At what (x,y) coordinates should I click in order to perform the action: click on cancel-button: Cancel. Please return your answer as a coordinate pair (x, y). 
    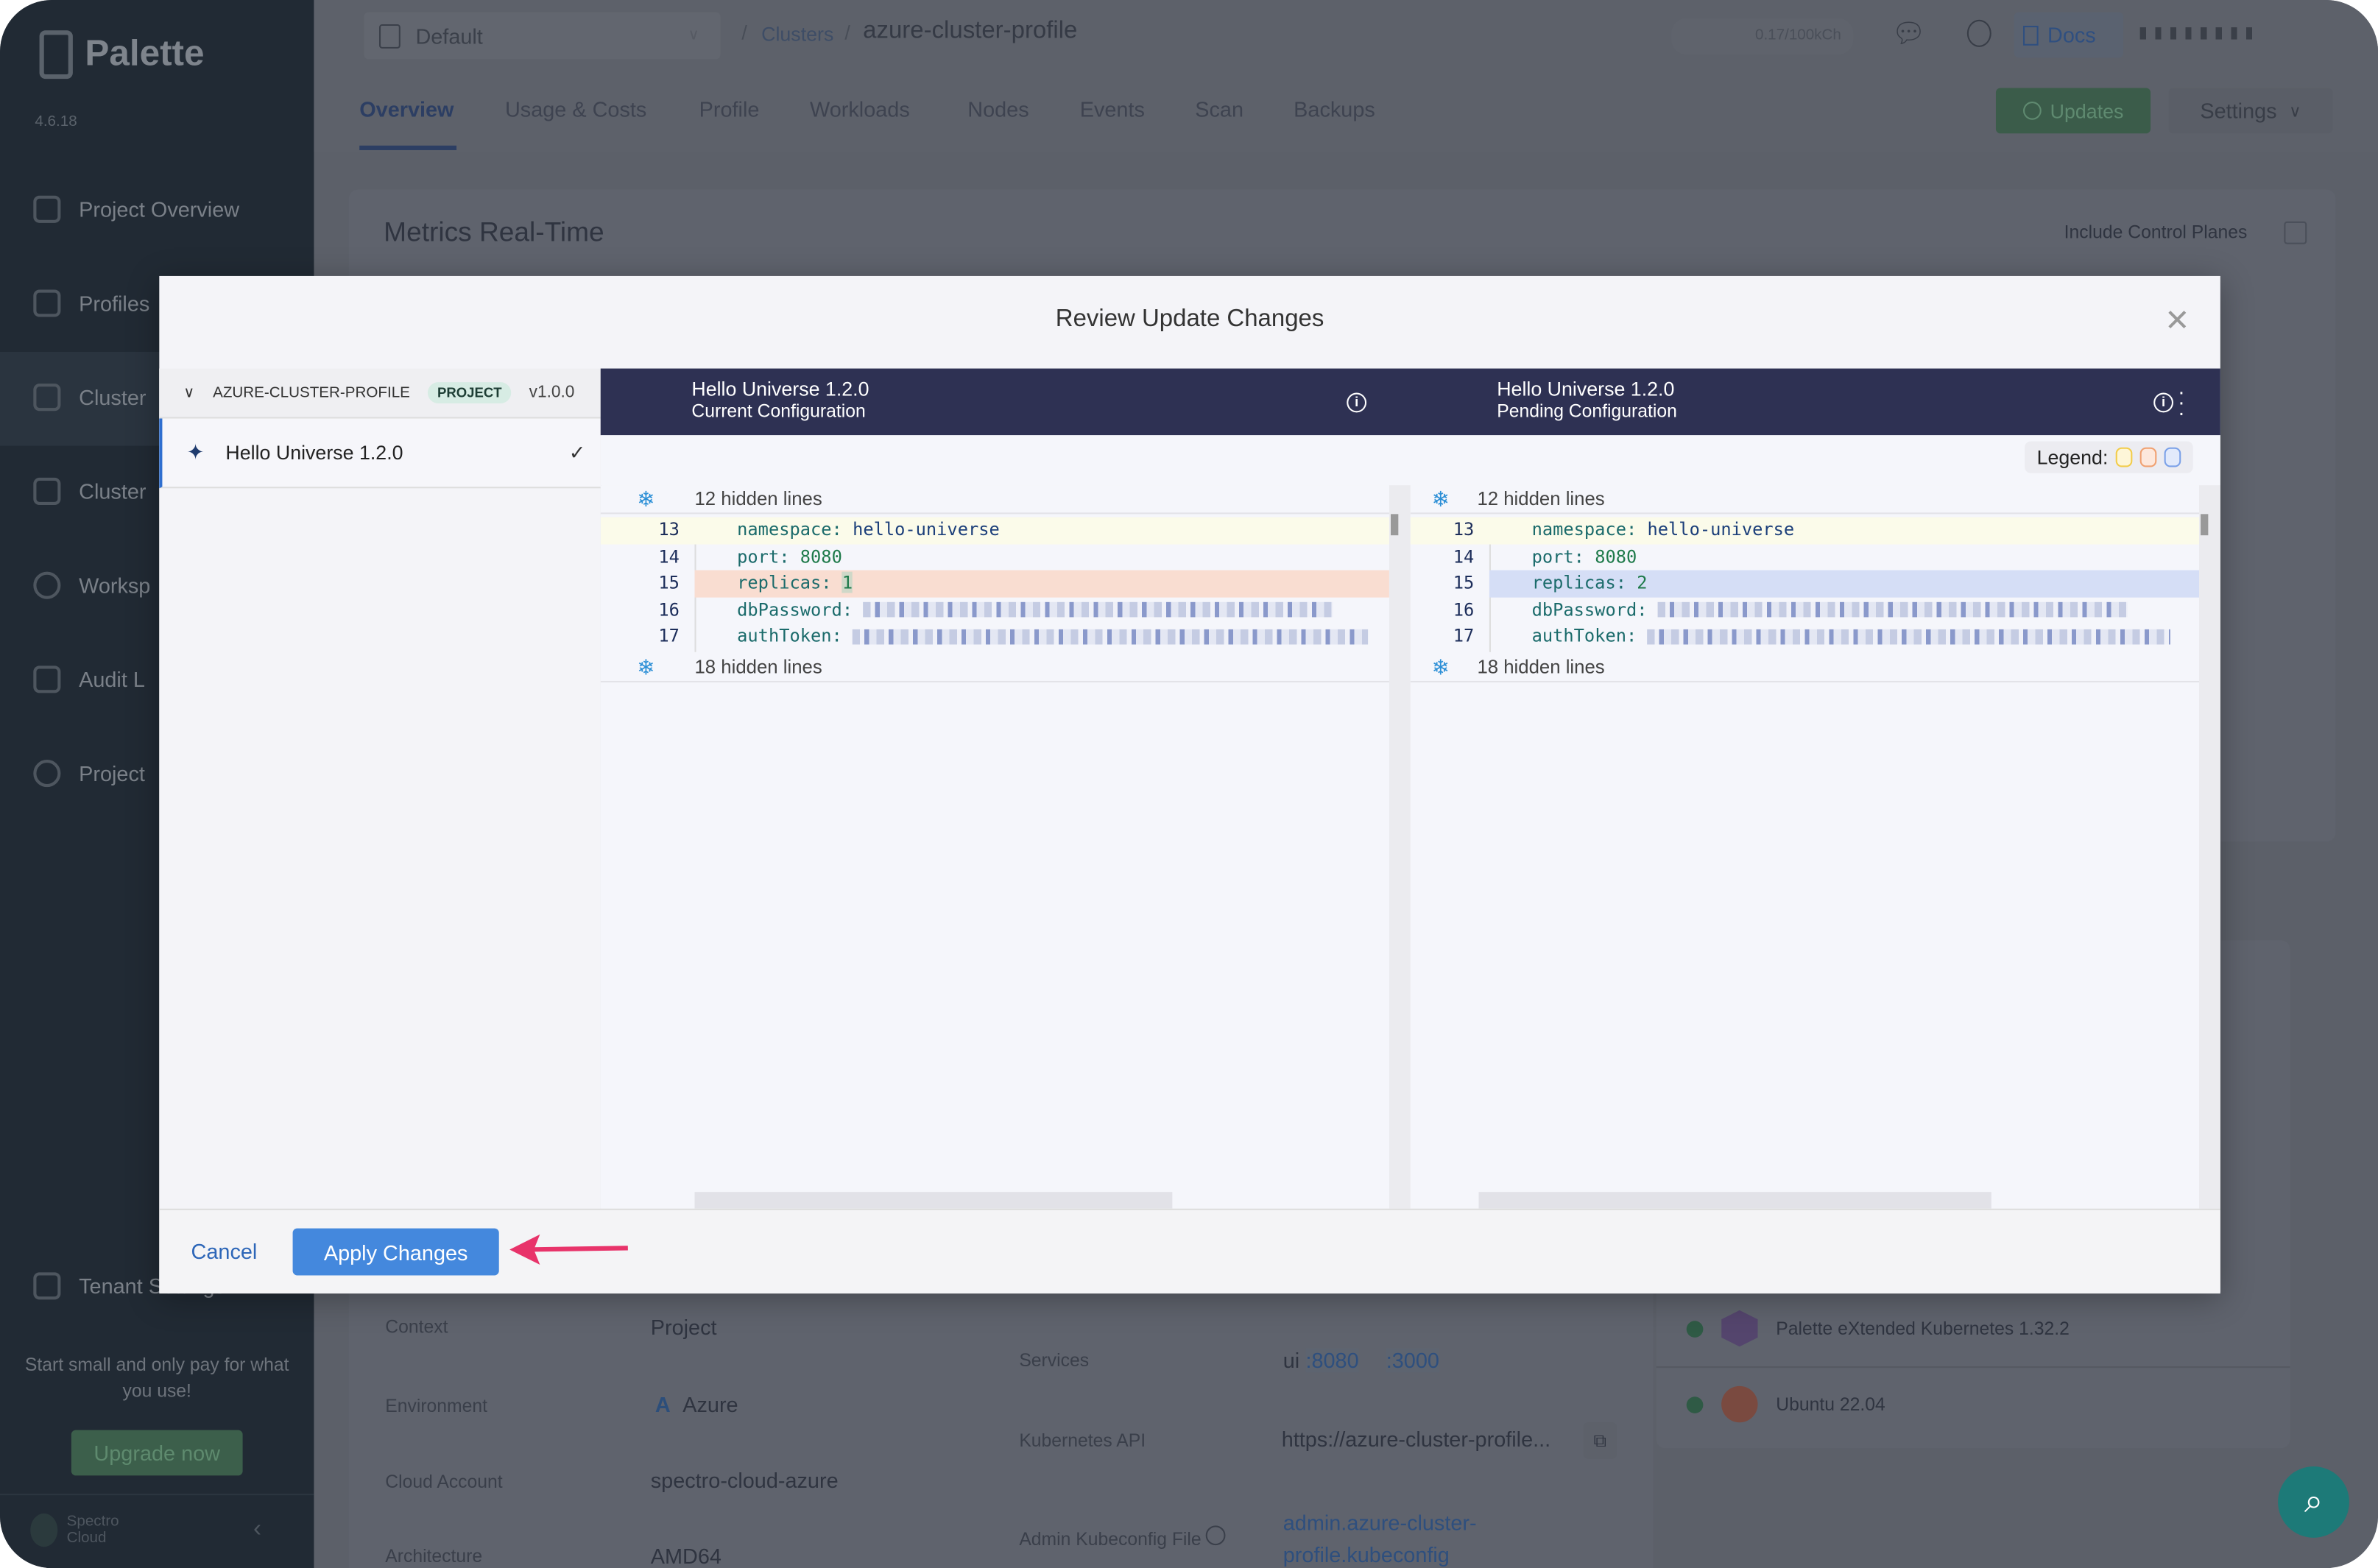
    Looking at the image, I should click on (225, 1251).